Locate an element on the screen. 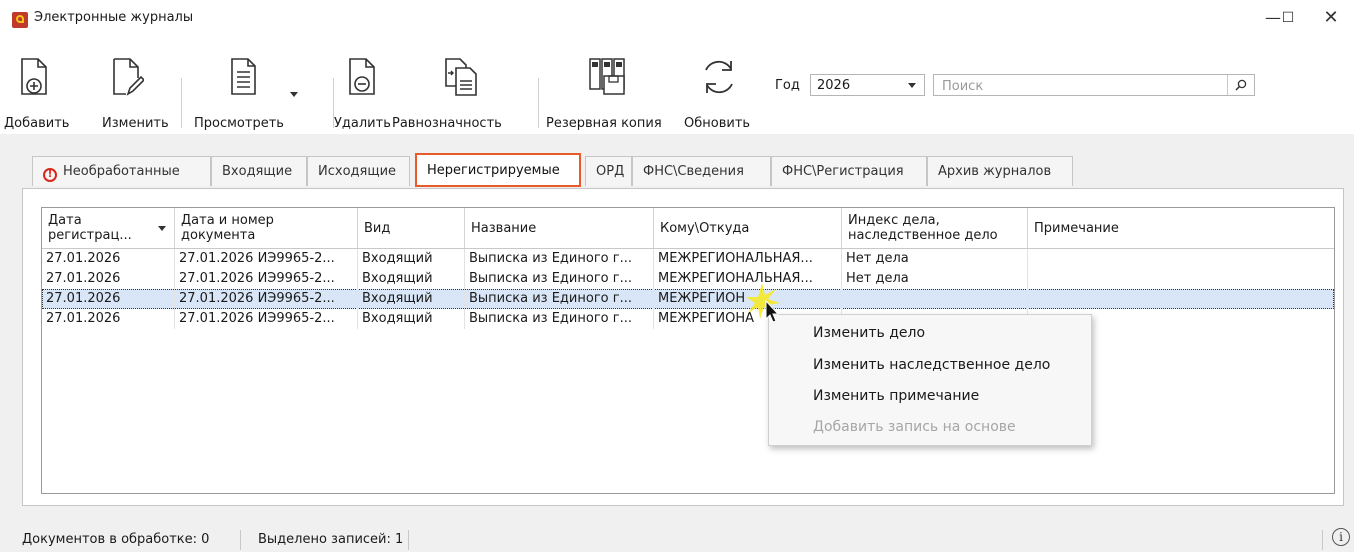 This screenshot has height=552, width=1354. app-icon is located at coordinates (20, 20).